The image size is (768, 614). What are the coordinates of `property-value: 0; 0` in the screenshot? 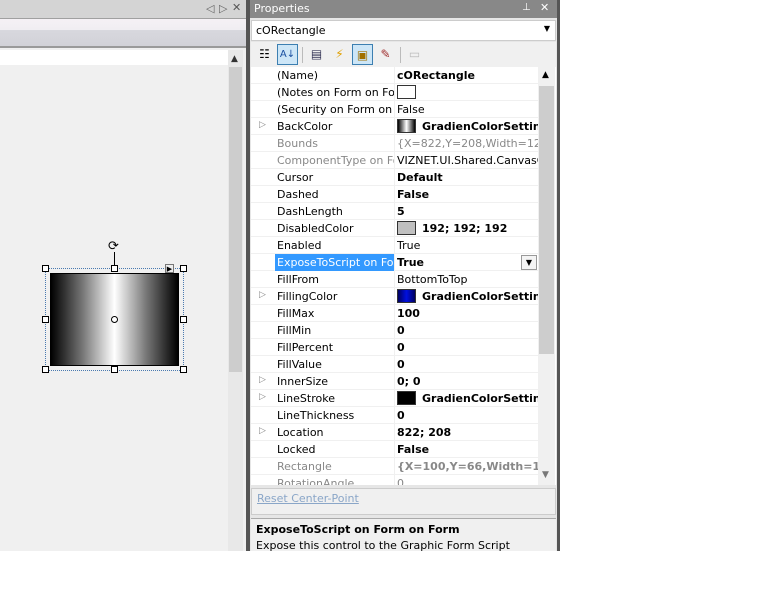 It's located at (467, 381).